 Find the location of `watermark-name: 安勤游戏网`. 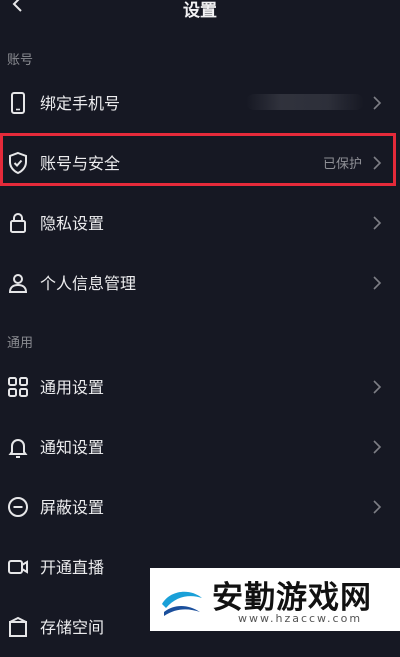

watermark-name: 安勤游戏网 is located at coordinates (292, 598).